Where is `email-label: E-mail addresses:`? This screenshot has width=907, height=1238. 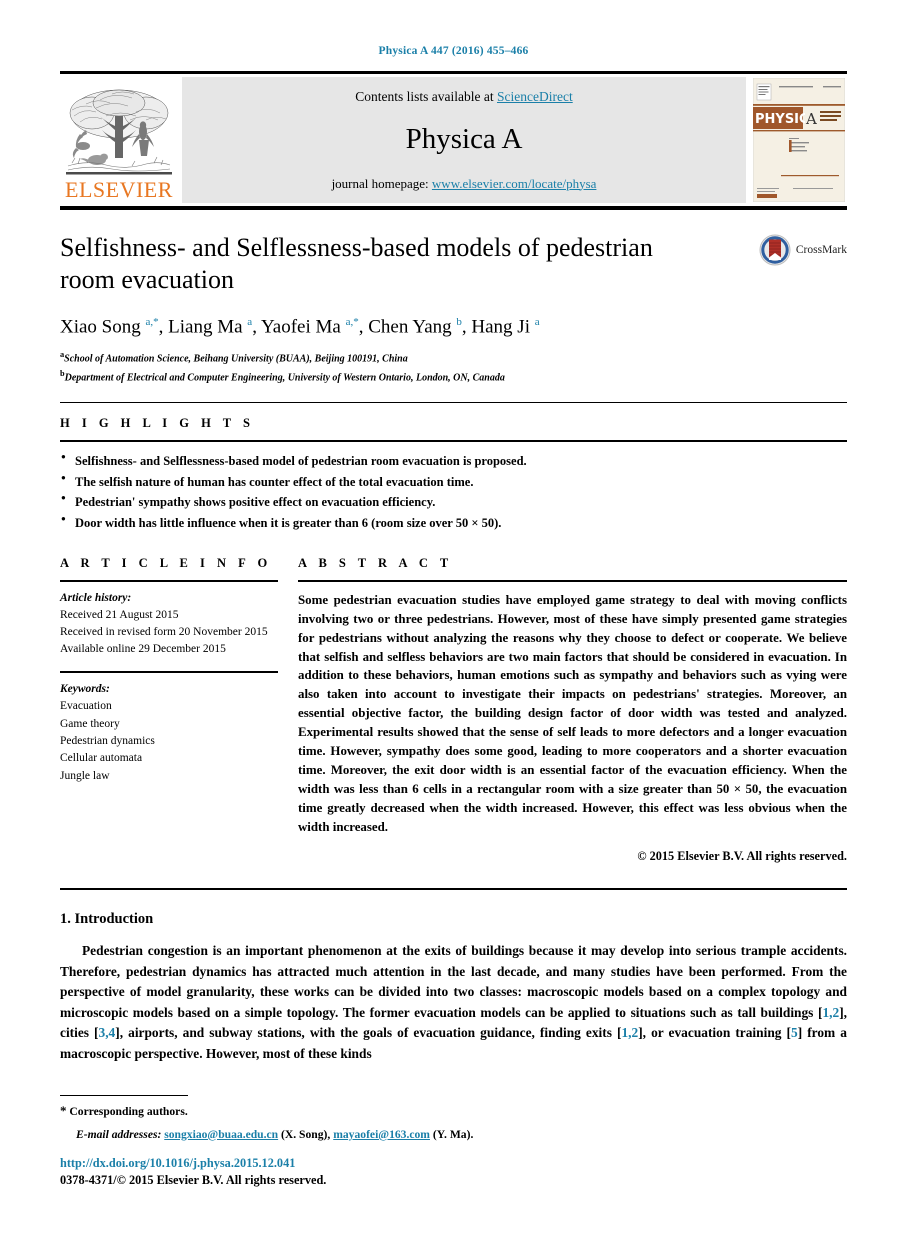
email-label: E-mail addresses: is located at coordinates (119, 1134).